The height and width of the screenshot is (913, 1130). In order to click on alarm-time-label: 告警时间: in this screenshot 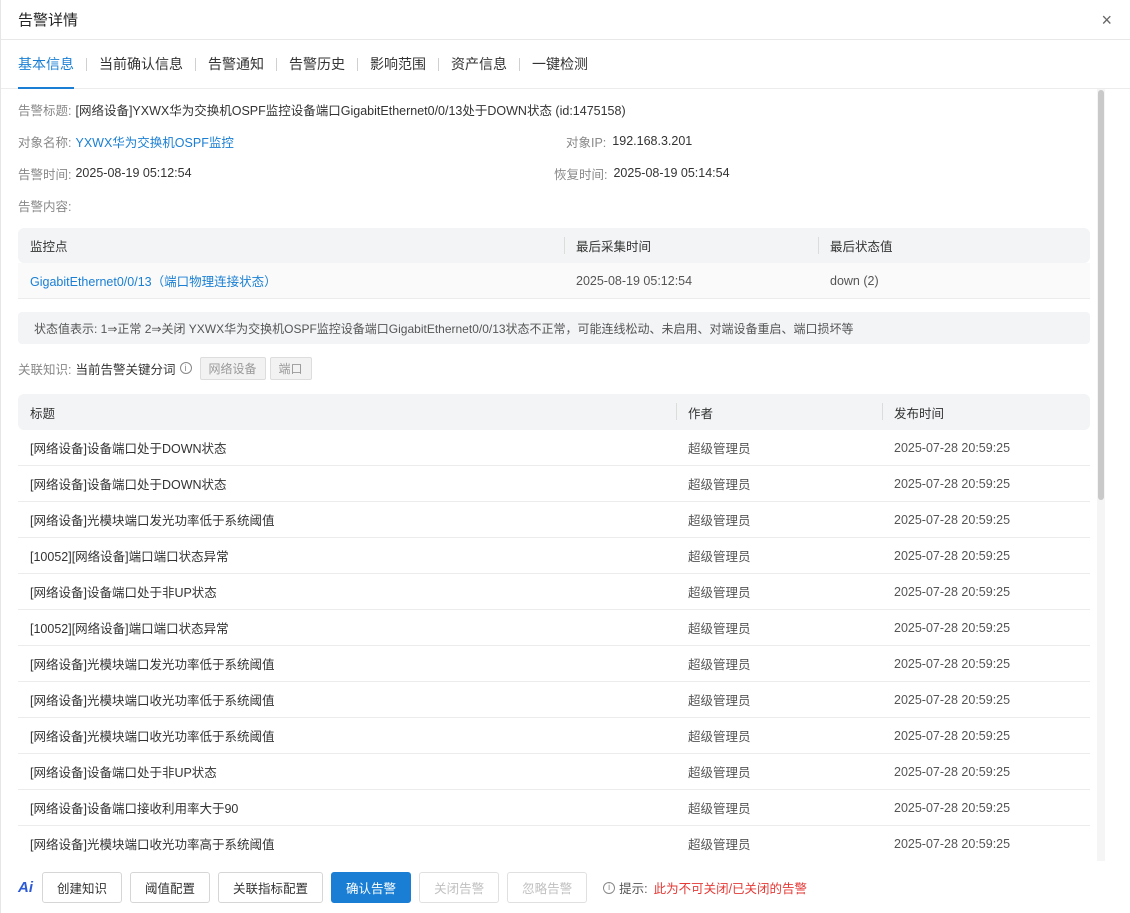, I will do `click(45, 174)`.